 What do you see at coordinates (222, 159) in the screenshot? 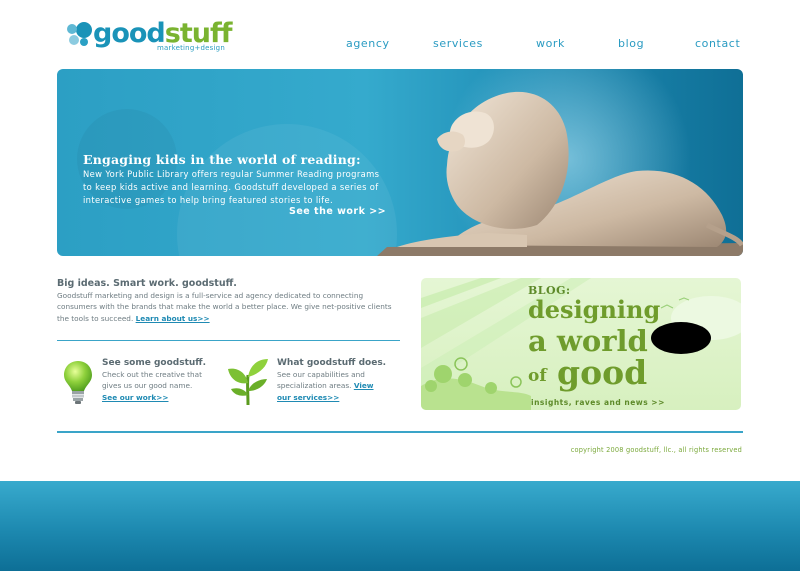
I see `hero-title: Engaging kids in the world of reading:` at bounding box center [222, 159].